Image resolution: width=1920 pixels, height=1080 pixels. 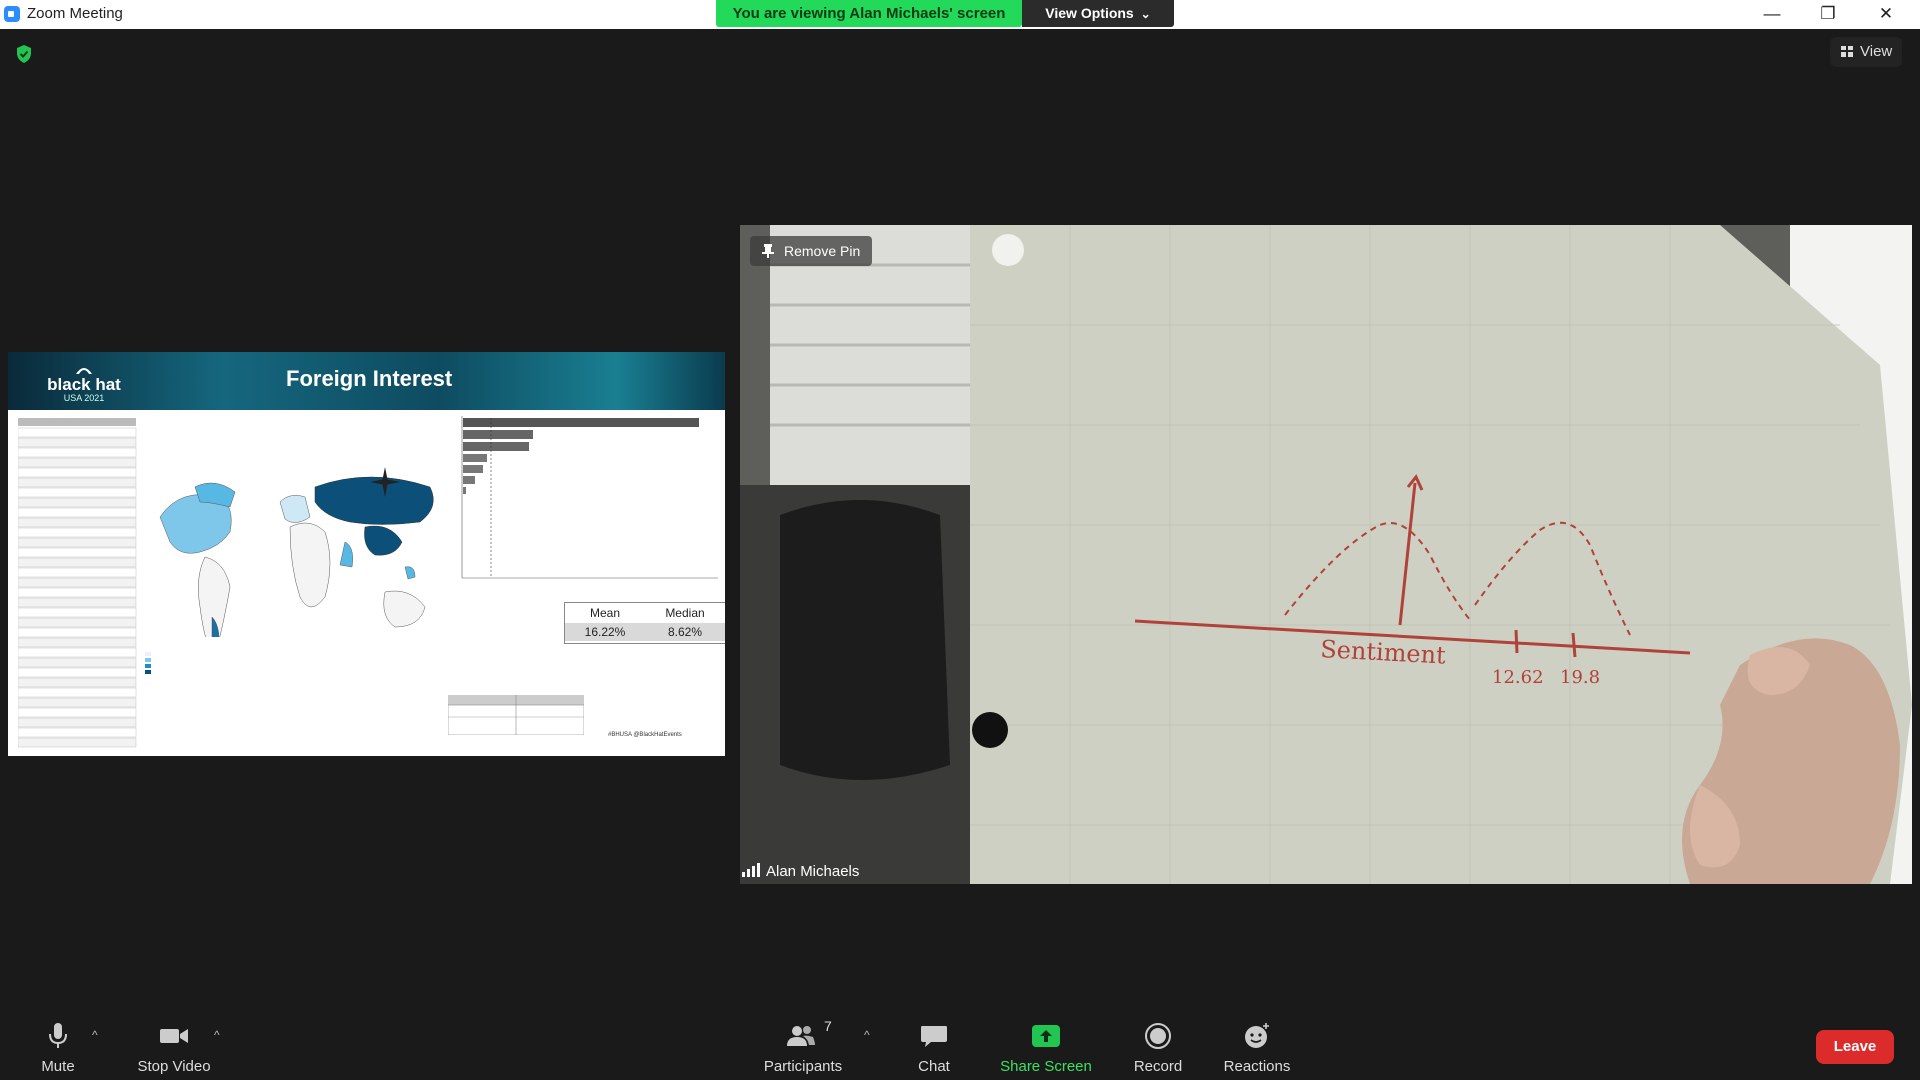 What do you see at coordinates (24, 54) in the screenshot?
I see `encryption-shield-icon` at bounding box center [24, 54].